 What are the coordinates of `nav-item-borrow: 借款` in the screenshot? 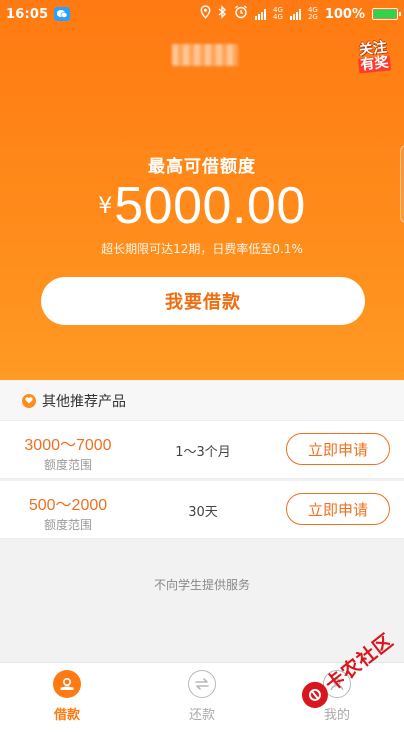 It's located at (67, 697).